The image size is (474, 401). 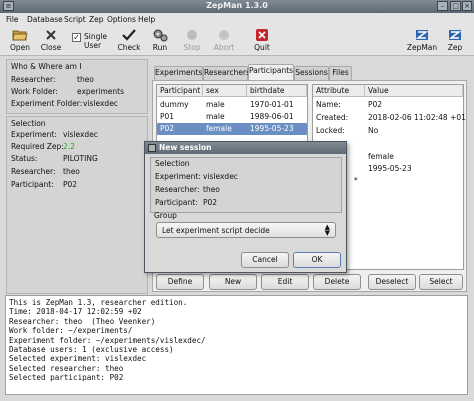 What do you see at coordinates (225, 91) in the screenshot?
I see `col-sex: sex` at bounding box center [225, 91].